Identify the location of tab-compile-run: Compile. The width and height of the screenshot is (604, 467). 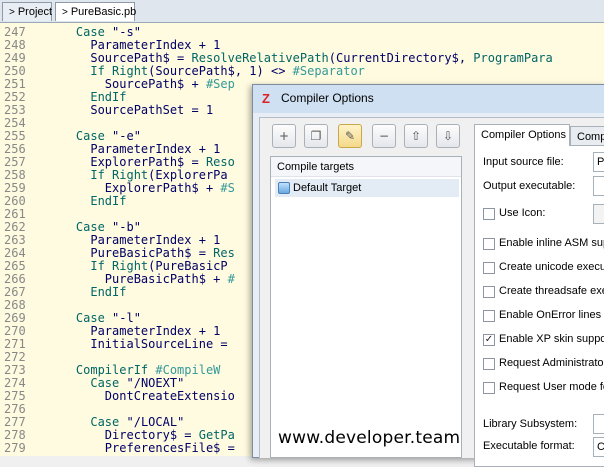
(587, 136).